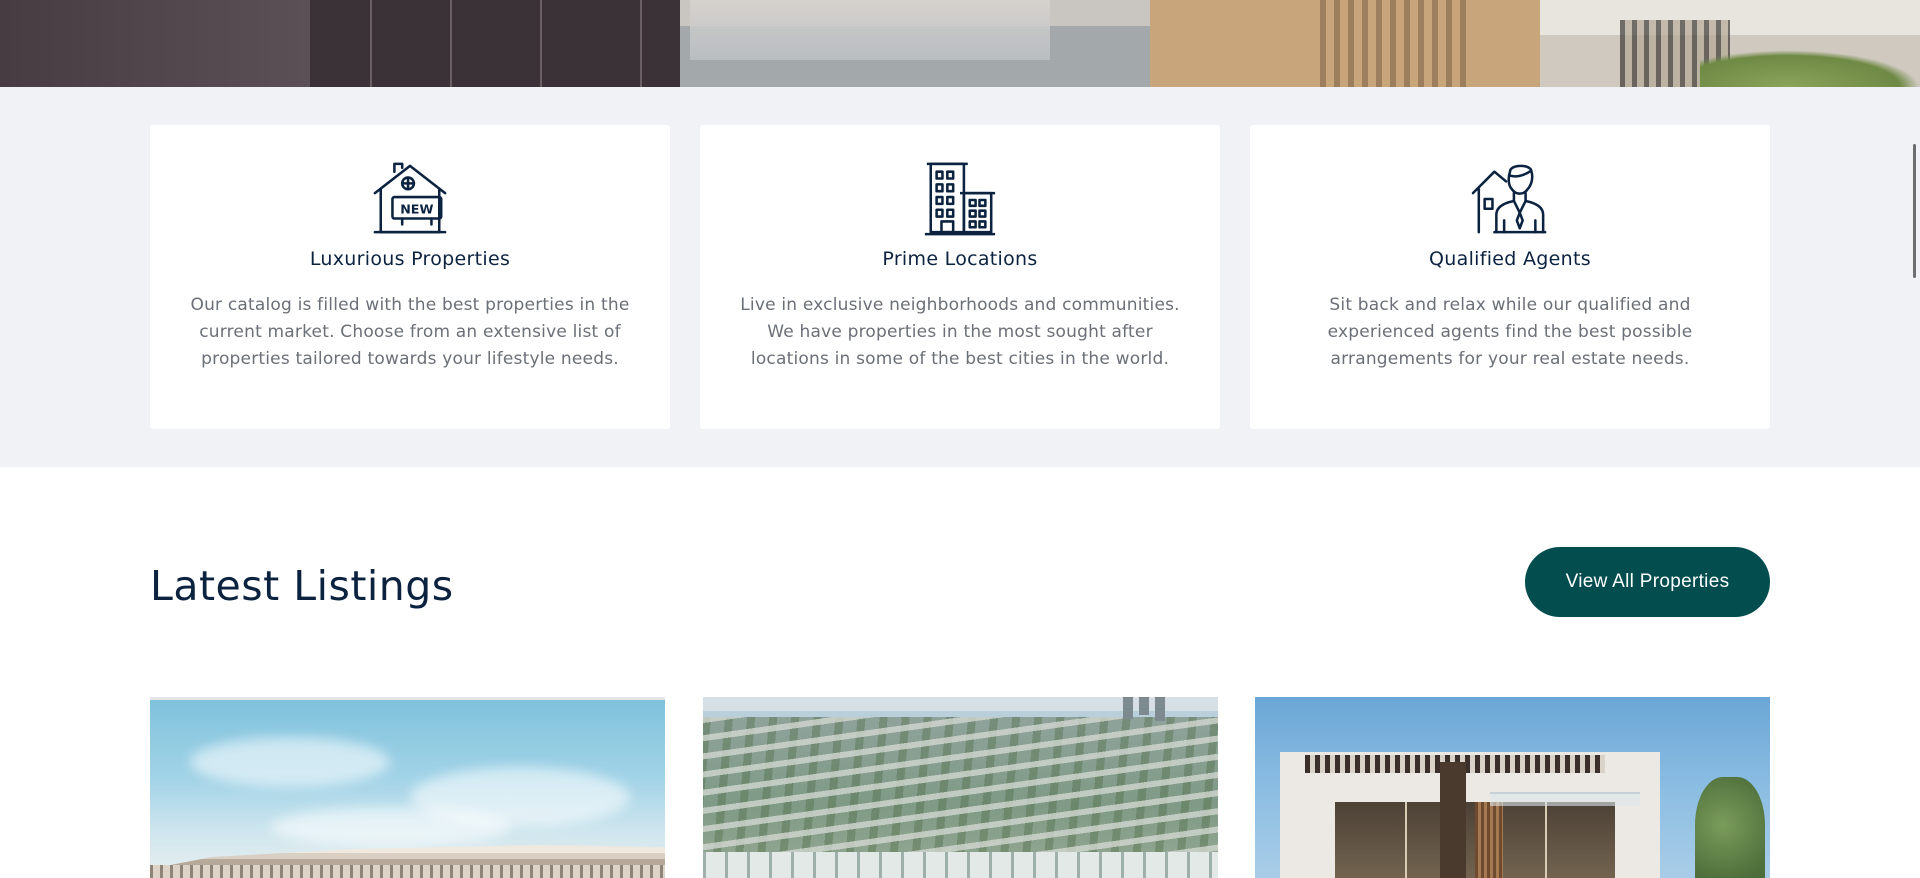 The image size is (1920, 878). Describe the element at coordinates (410, 259) in the screenshot. I see `feature-title: Luxurious Properties` at that location.